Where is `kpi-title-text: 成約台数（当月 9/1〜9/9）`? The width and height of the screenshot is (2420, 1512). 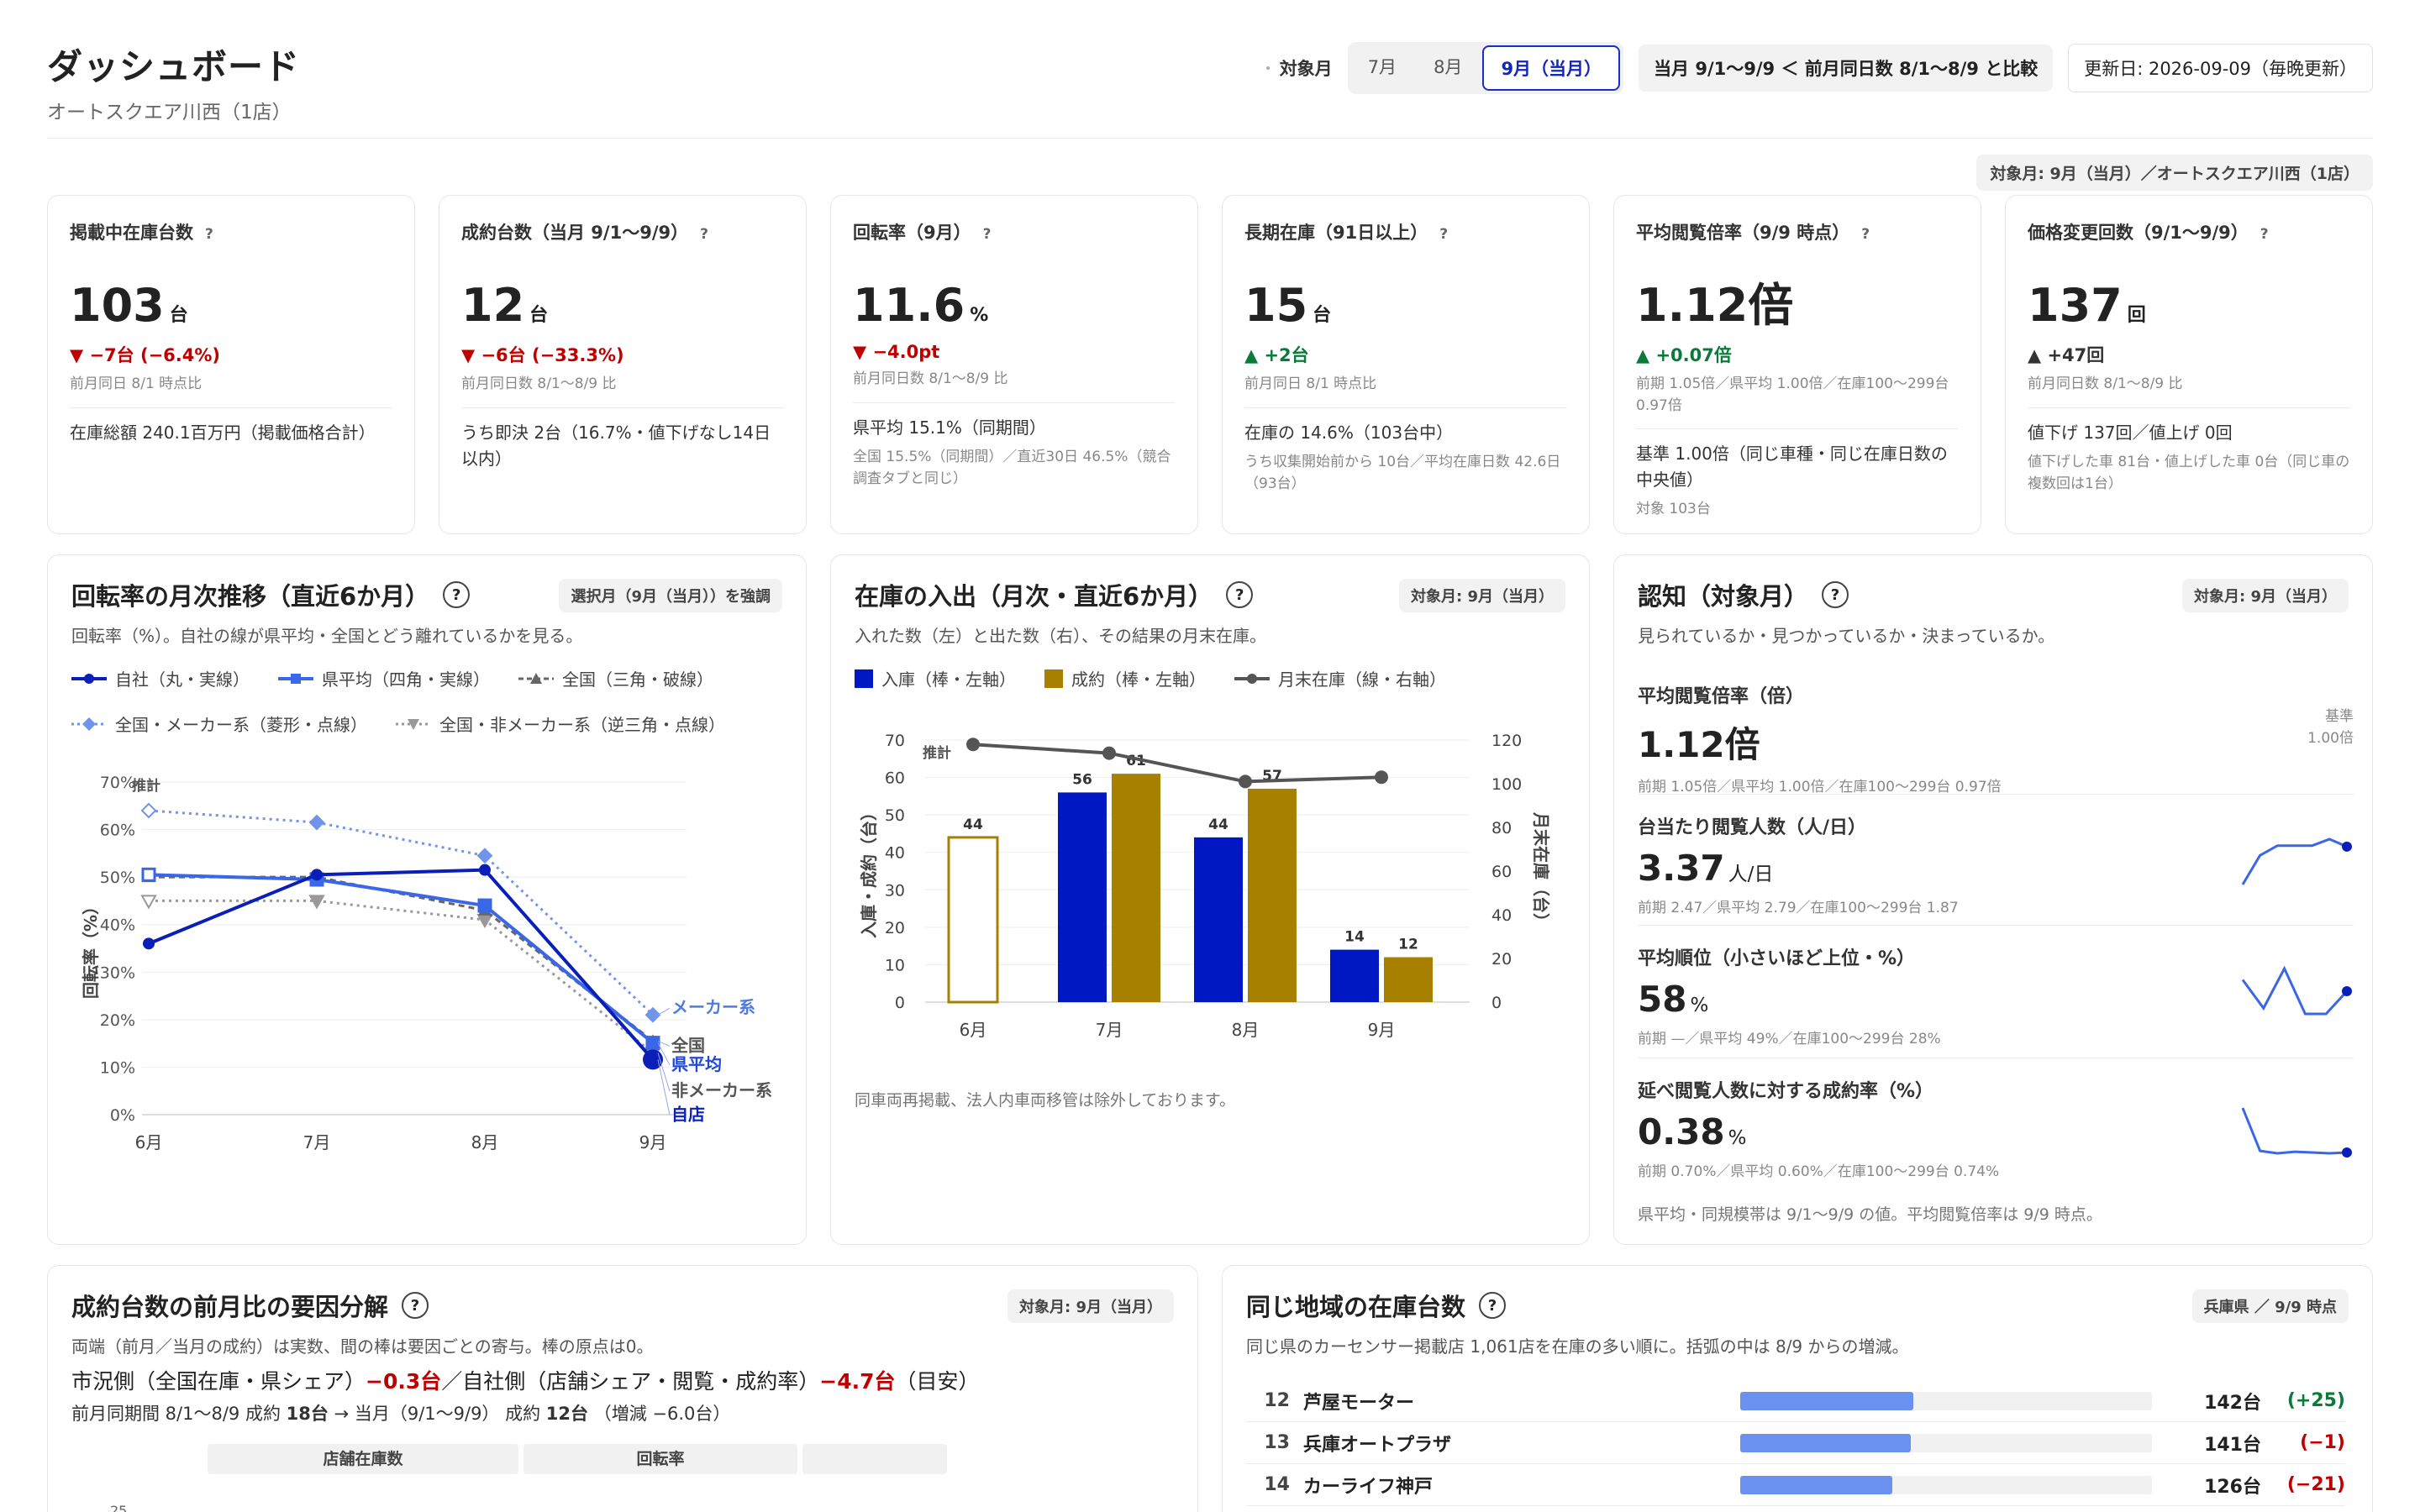 kpi-title-text: 成約台数（当月 9/1〜9/9） is located at coordinates (575, 233).